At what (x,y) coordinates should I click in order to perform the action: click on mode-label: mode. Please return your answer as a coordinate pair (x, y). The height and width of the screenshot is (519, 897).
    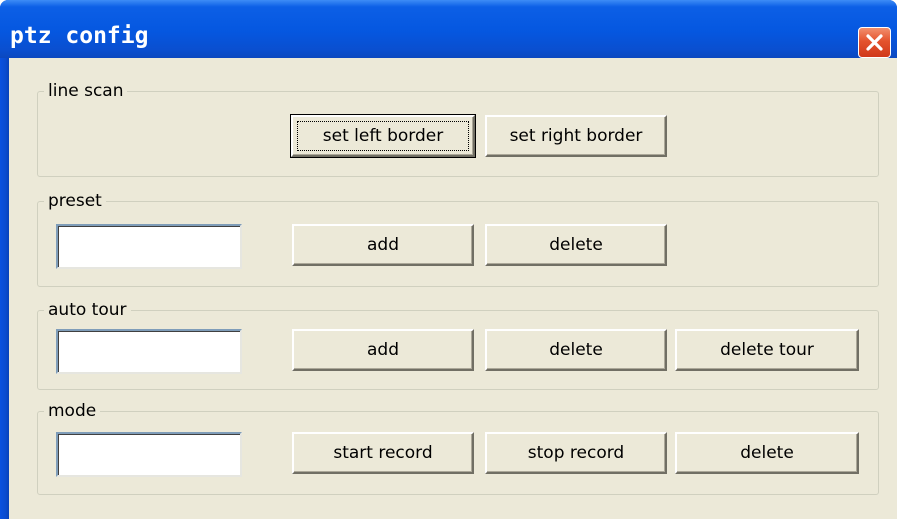
    Looking at the image, I should click on (72, 411).